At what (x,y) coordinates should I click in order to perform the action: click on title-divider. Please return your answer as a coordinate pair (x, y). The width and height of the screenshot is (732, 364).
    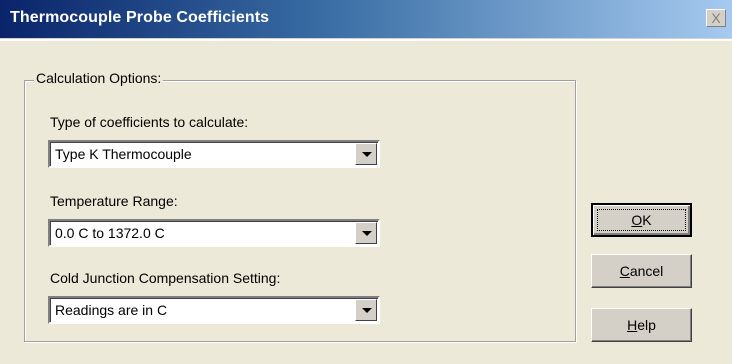
    Looking at the image, I should click on (366, 39).